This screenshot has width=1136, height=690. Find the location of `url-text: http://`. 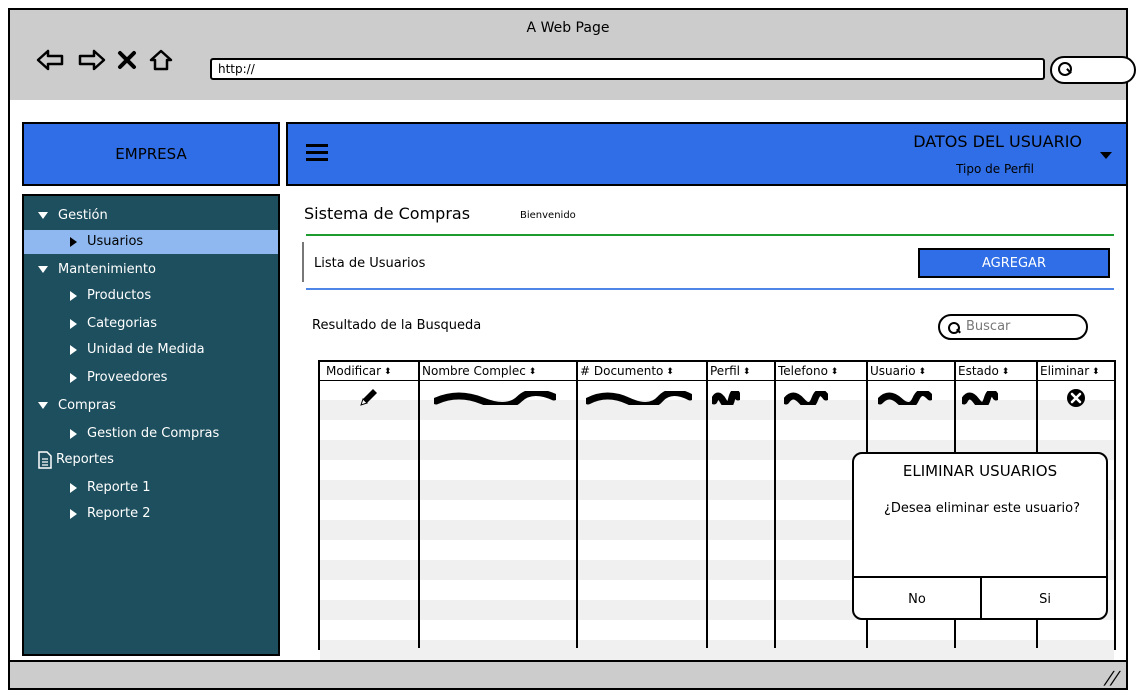

url-text: http:// is located at coordinates (236, 69).